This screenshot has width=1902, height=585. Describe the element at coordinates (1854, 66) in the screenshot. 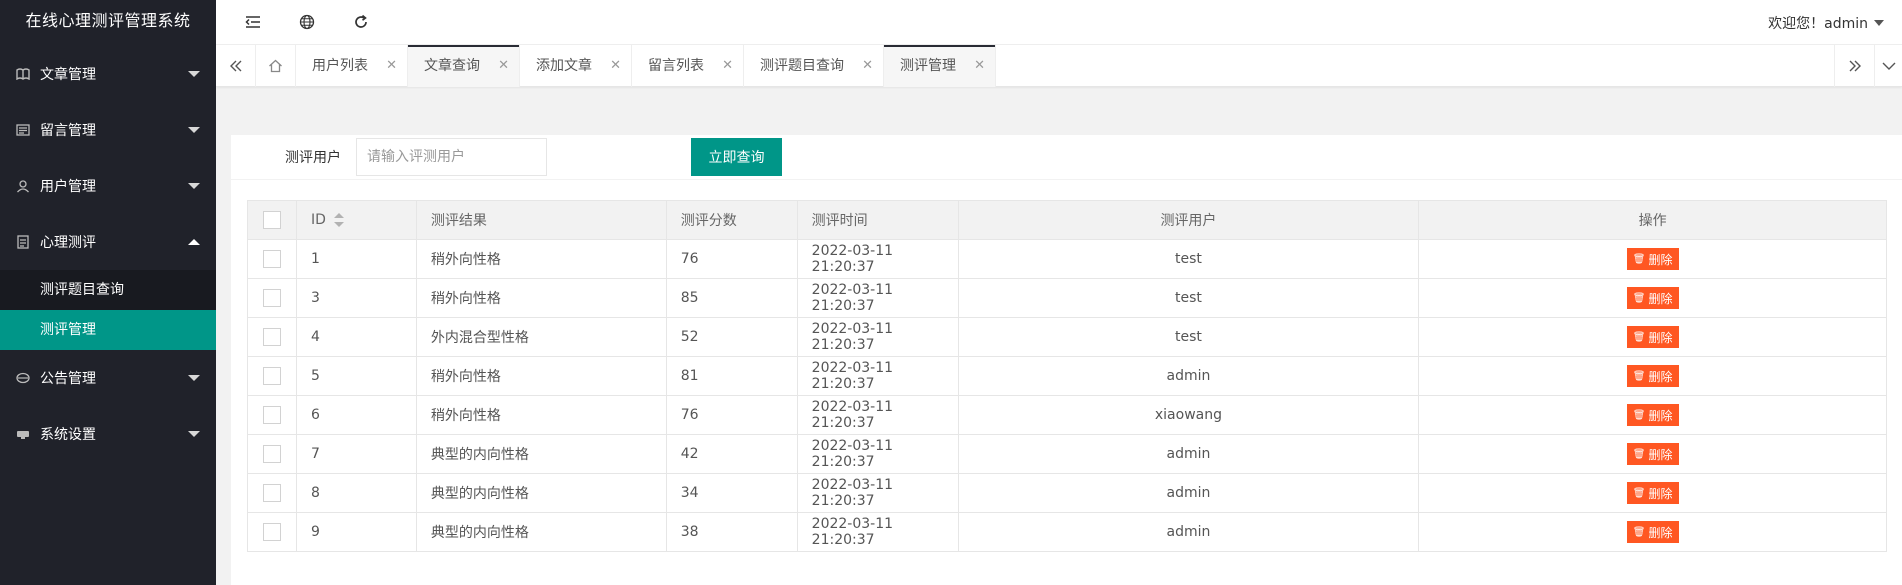

I see `tab-scroll-right-icon` at that location.